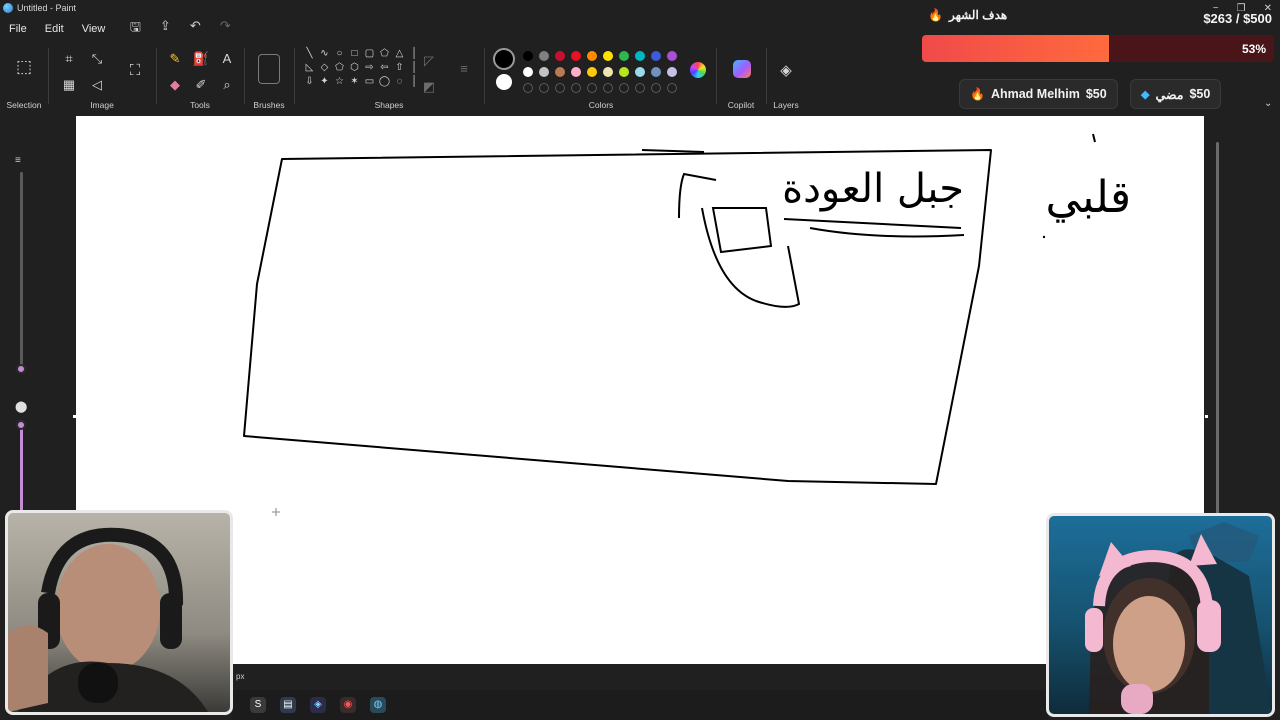 This screenshot has width=1280, height=720. I want to click on opacity-slider-thumb, so click(21, 425).